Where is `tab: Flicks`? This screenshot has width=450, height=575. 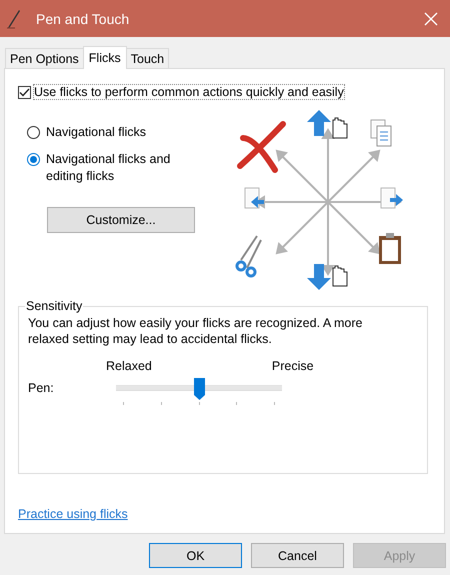
tab: Flicks is located at coordinates (104, 57).